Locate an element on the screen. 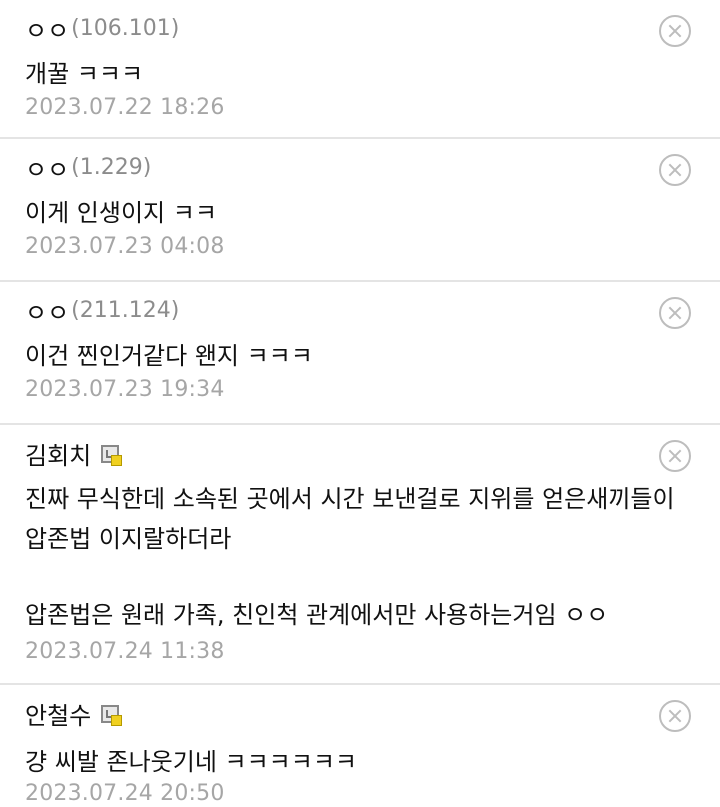  comment-date: 2023.07.24 11:38 is located at coordinates (125, 651).